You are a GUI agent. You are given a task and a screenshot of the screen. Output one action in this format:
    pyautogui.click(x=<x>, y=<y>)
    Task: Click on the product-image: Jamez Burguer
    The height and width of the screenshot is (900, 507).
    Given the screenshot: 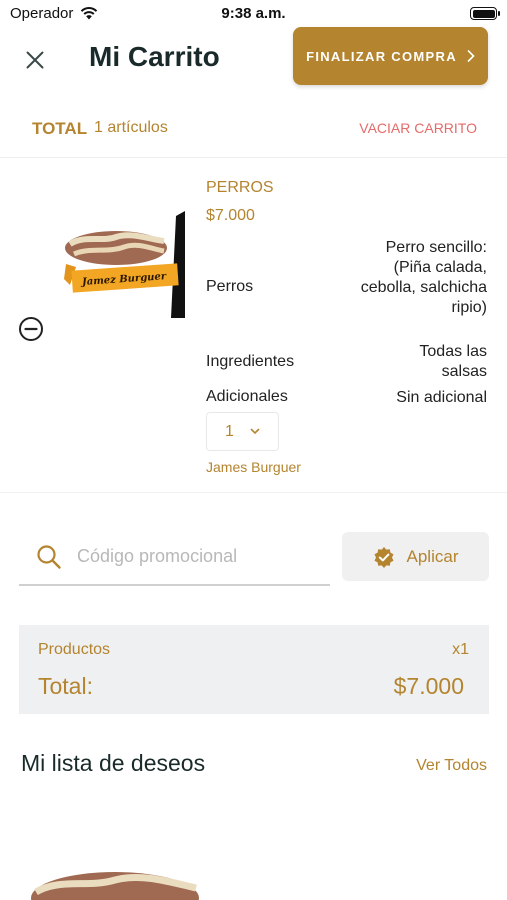 What is the action you would take?
    pyautogui.click(x=124, y=264)
    